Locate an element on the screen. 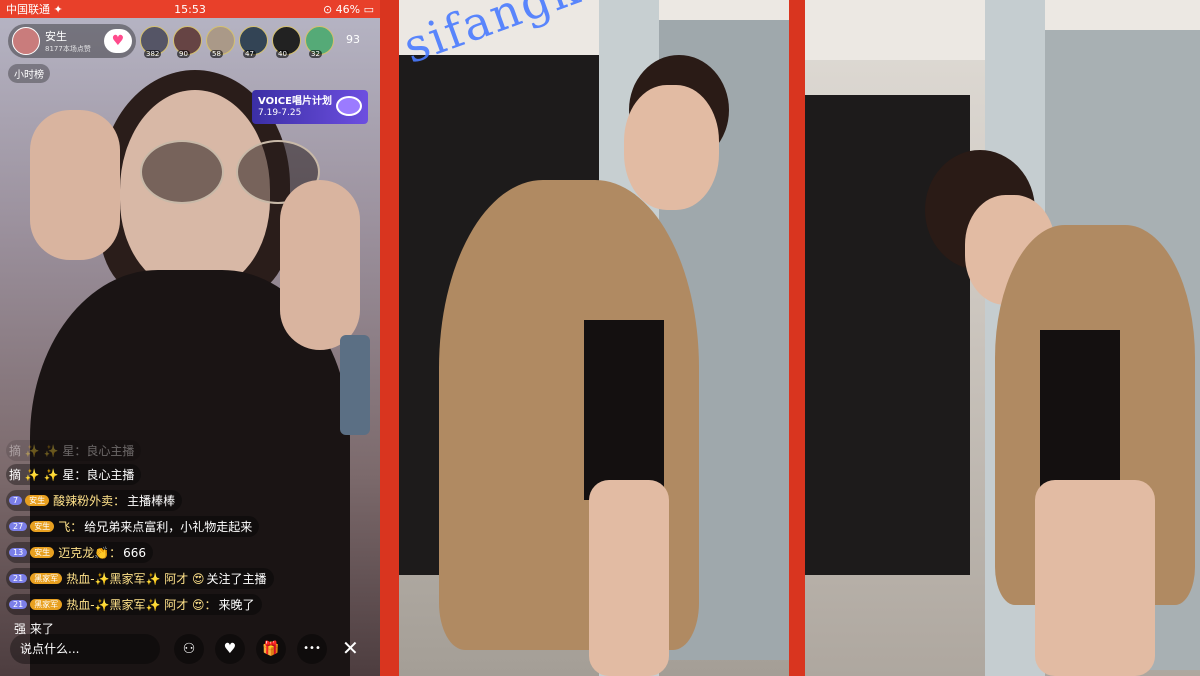  host-card: 安生 8177本场点赞 ♥ is located at coordinates (72, 41).